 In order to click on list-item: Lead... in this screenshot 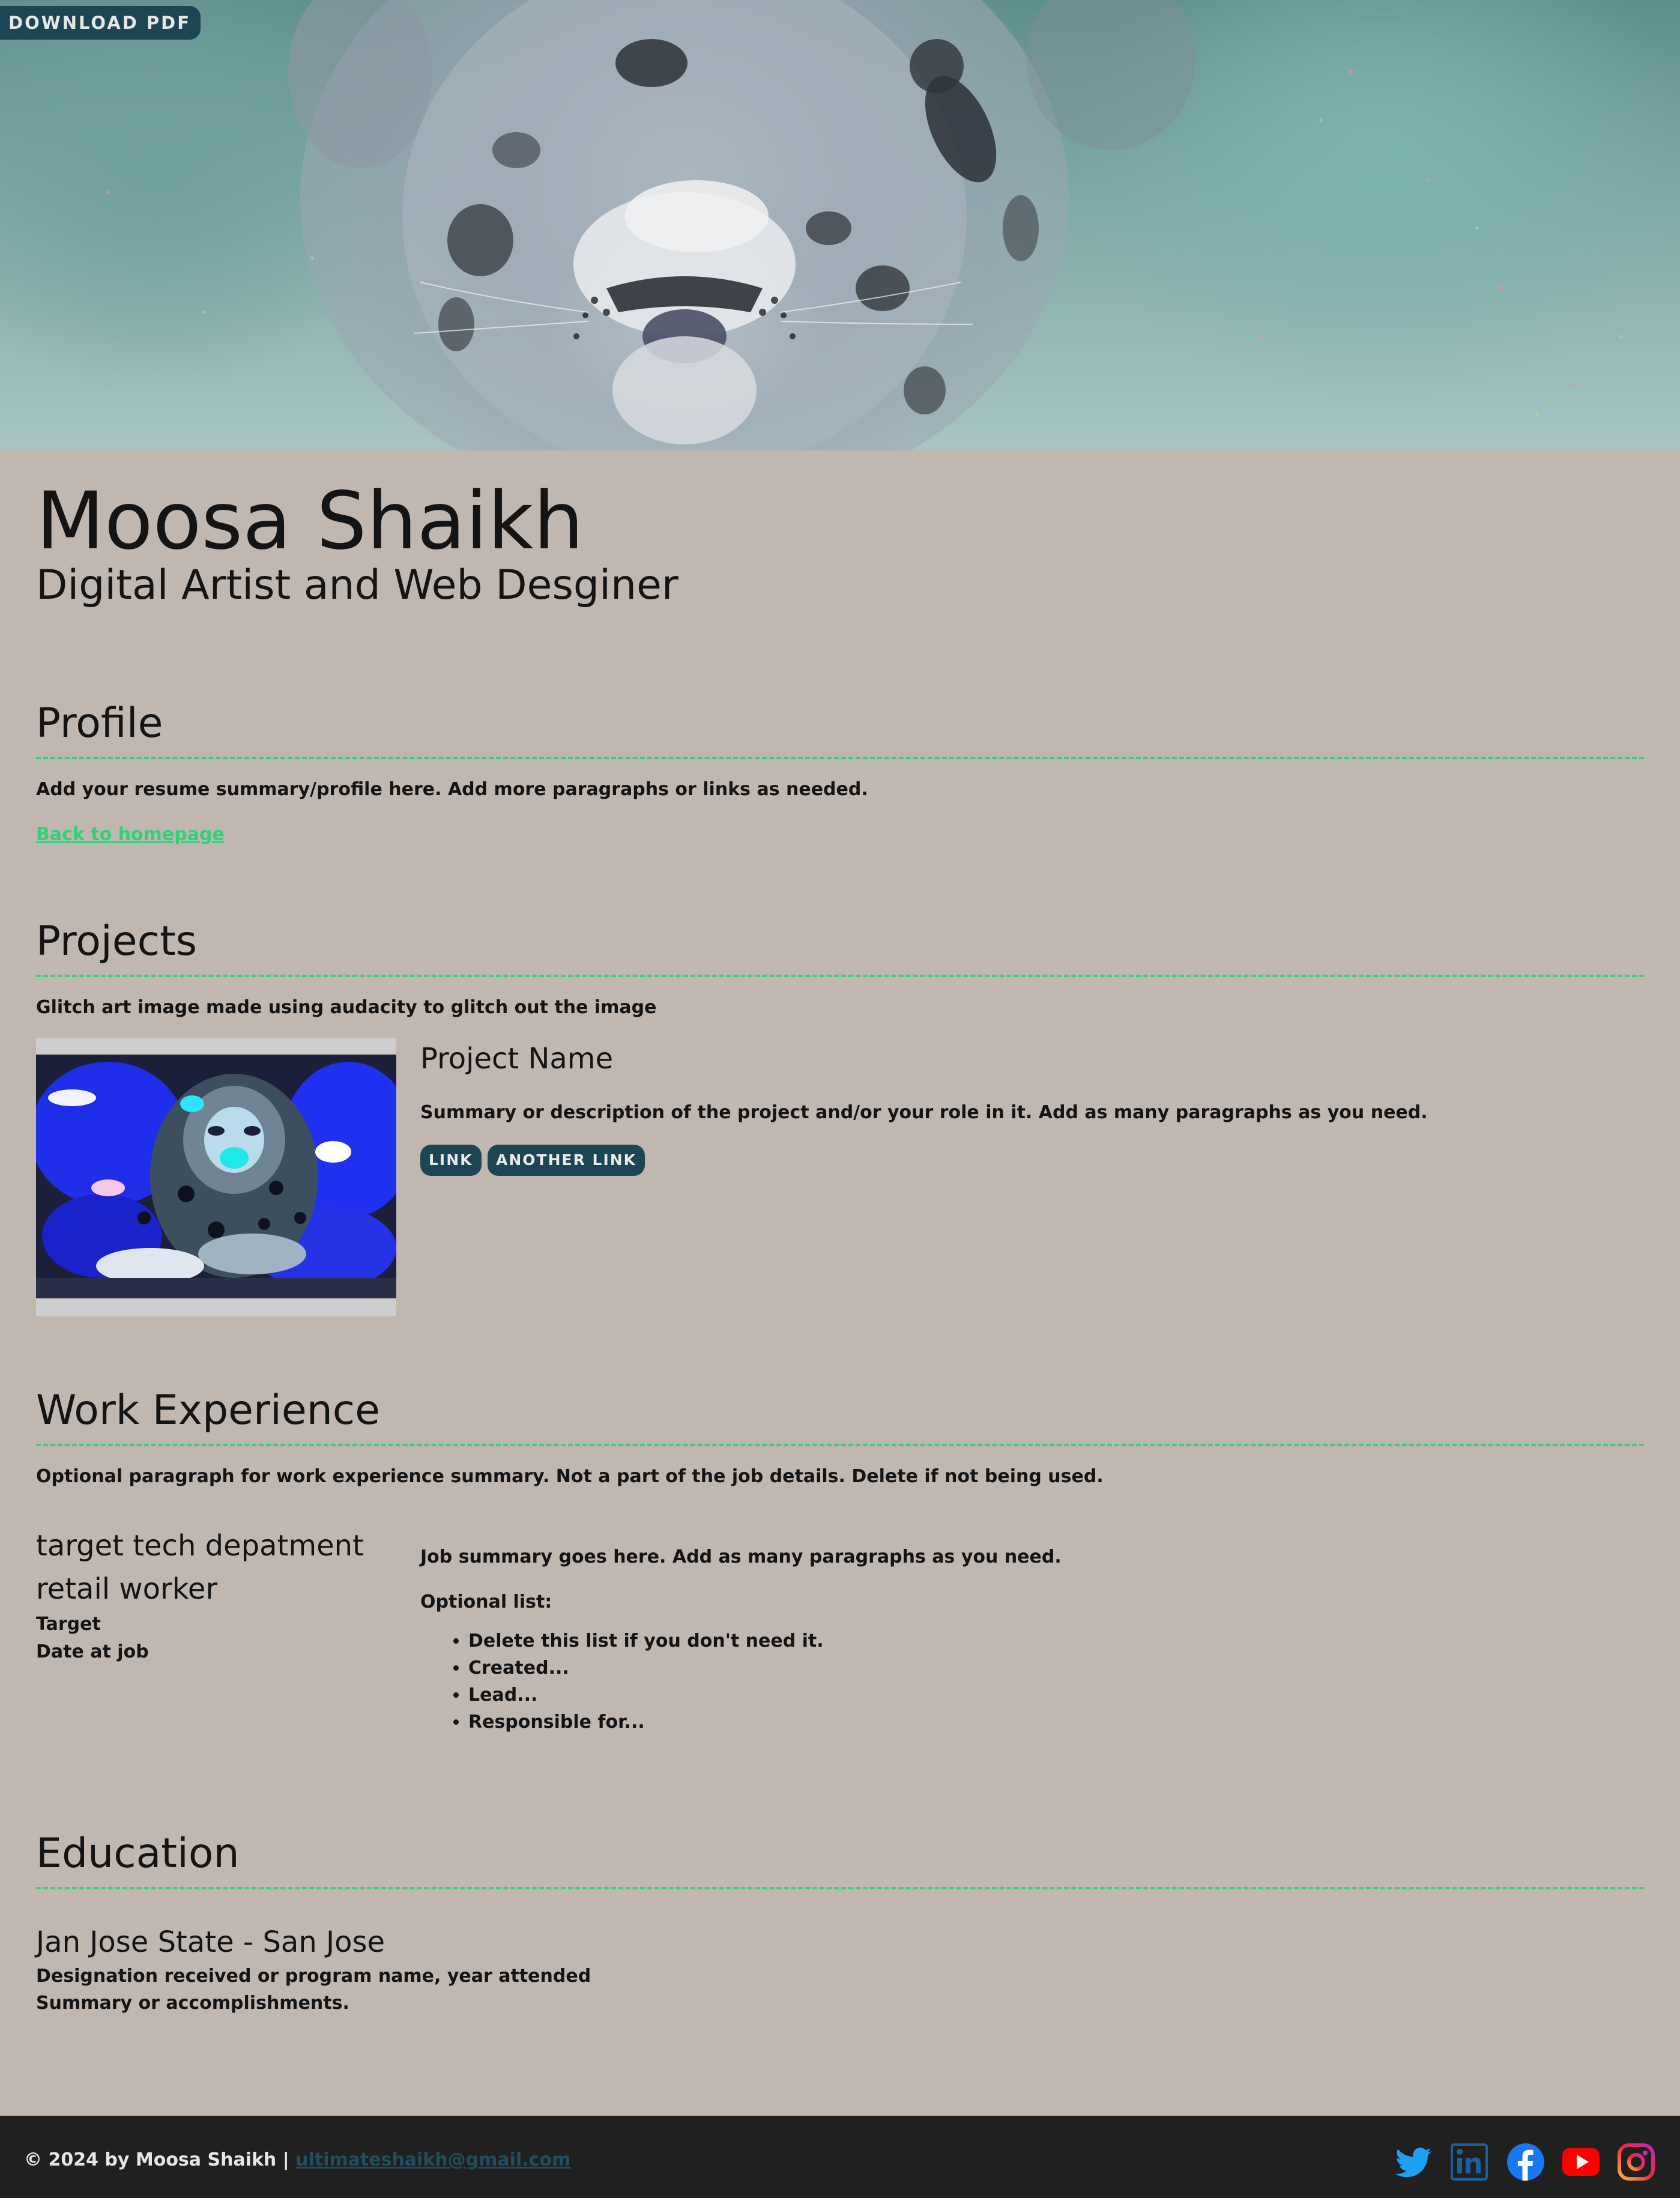, I will do `click(646, 1696)`.